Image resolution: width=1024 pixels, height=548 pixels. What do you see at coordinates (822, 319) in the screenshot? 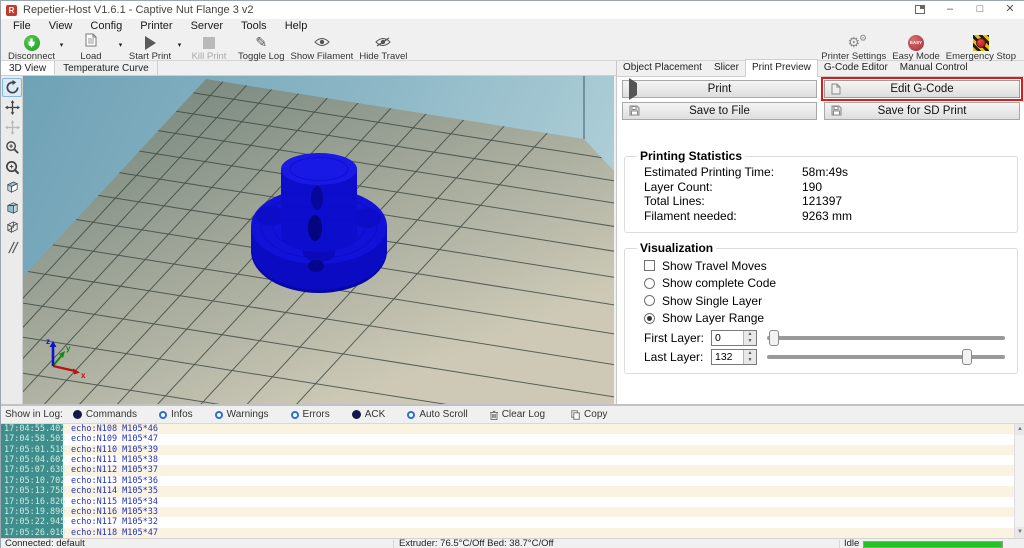
I see `option-show-layer-range: Show Layer Range` at bounding box center [822, 319].